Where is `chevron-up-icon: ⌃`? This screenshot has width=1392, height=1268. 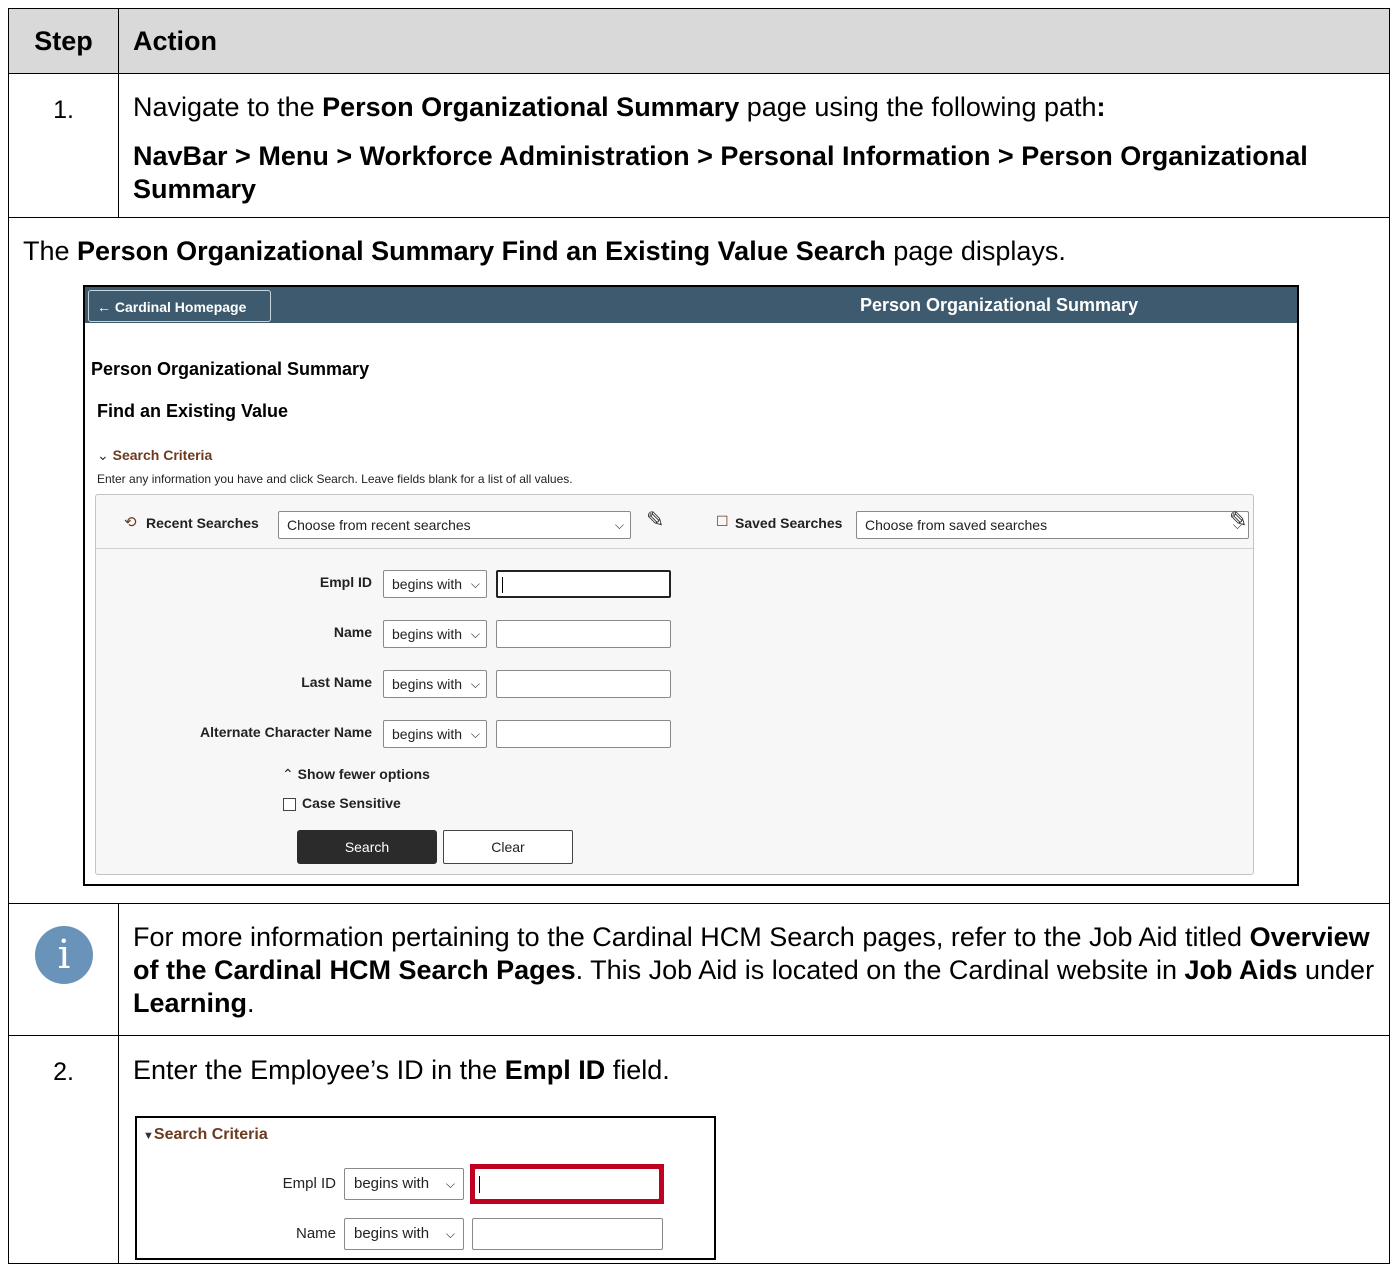 chevron-up-icon: ⌃ is located at coordinates (288, 774).